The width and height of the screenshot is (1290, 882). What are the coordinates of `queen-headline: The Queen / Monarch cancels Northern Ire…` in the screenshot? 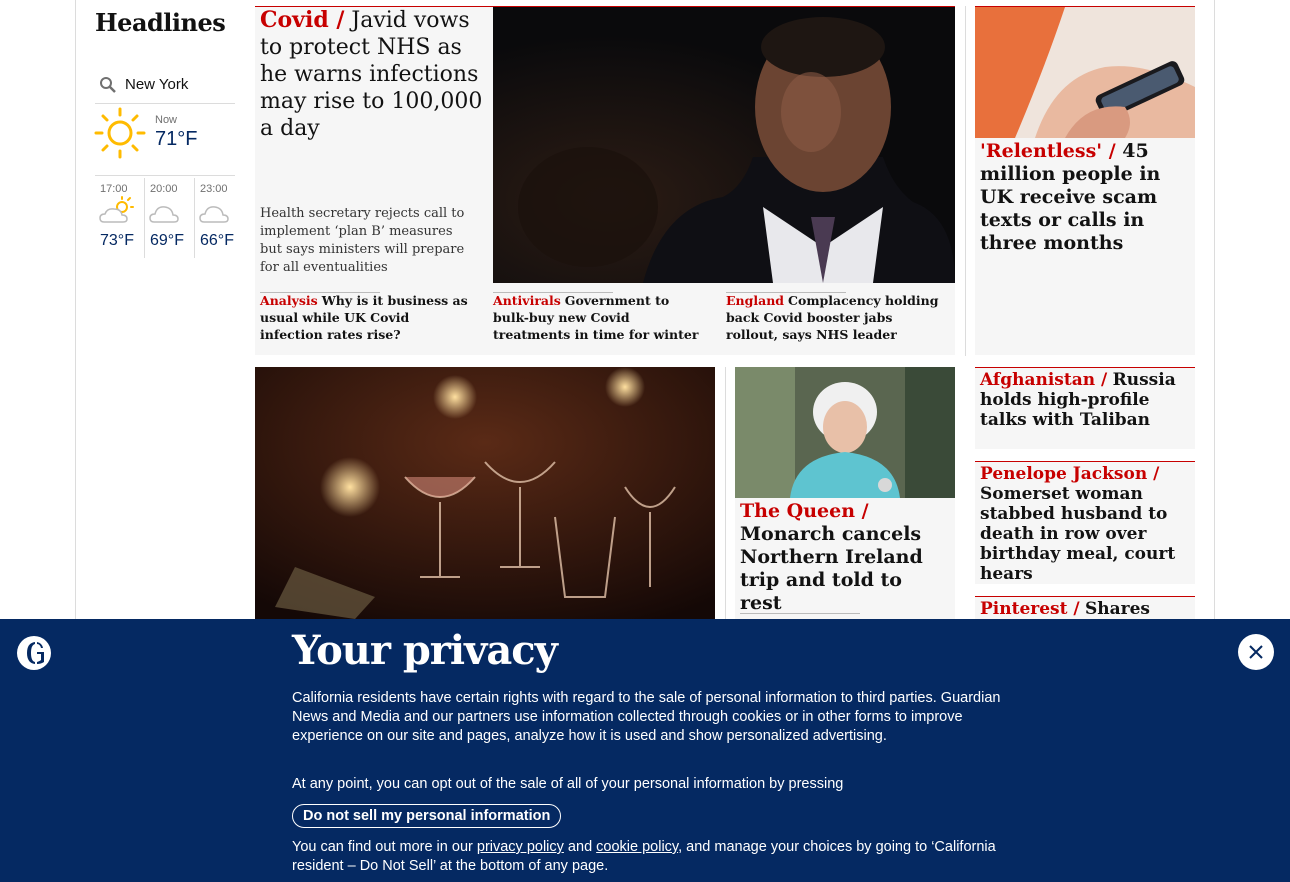 It's located at (845, 557).